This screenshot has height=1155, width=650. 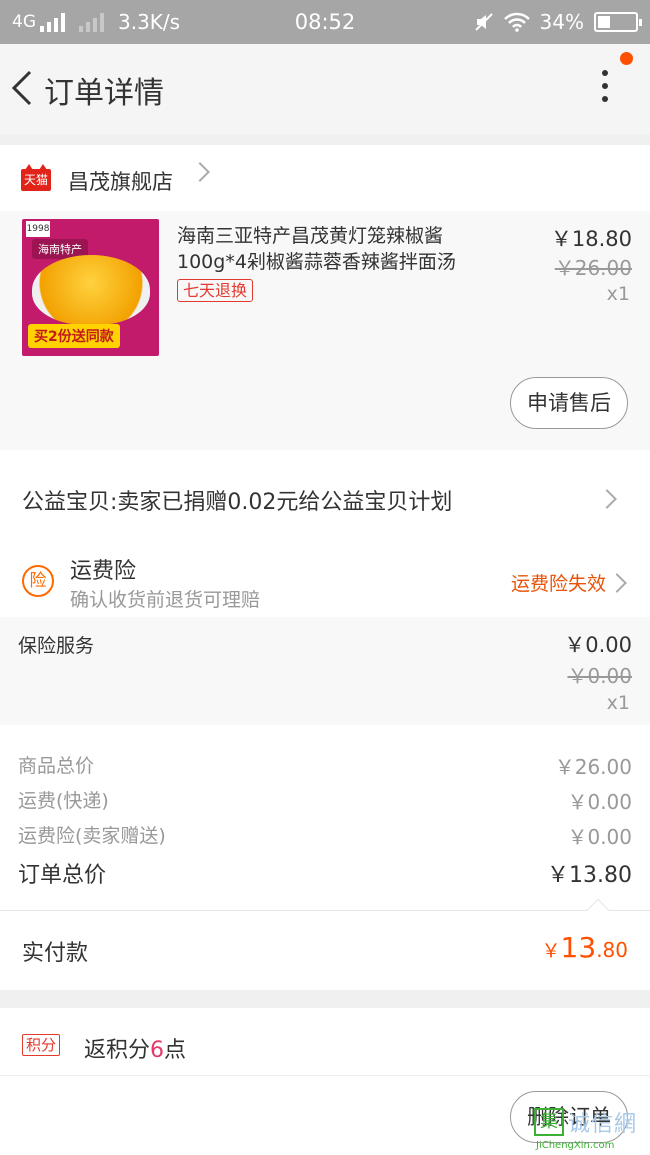 I want to click on insurance-service-row: 保险服务 ￥0.00 ￥0.00 x1, so click(x=325, y=671).